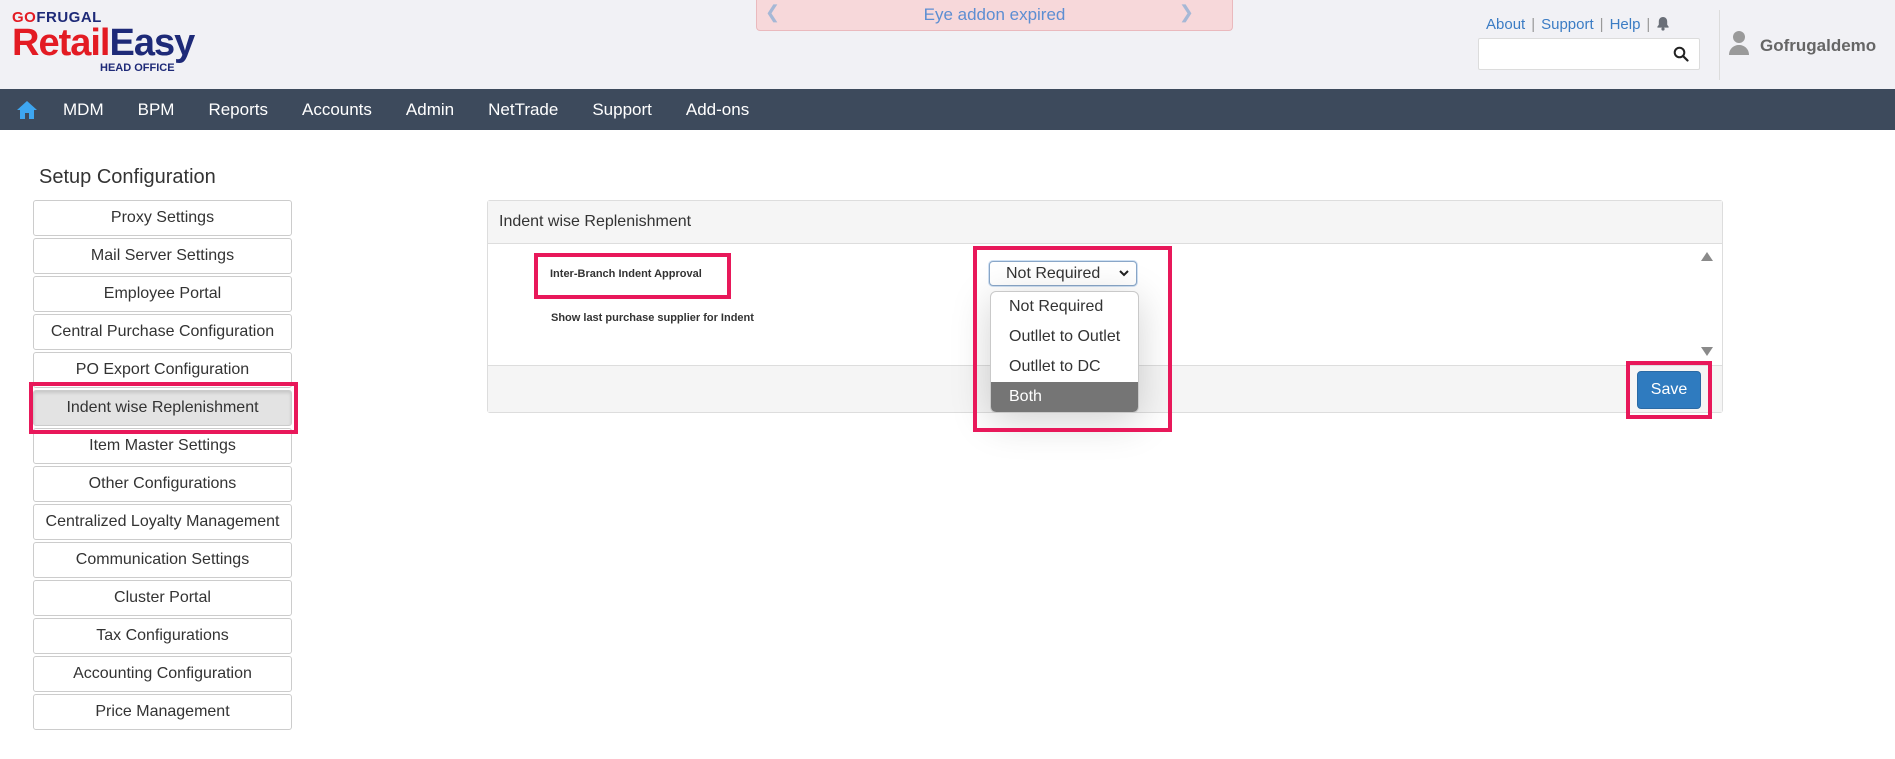 This screenshot has width=1895, height=759. What do you see at coordinates (1818, 45) in the screenshot?
I see `user-name: Gofrugaldemo` at bounding box center [1818, 45].